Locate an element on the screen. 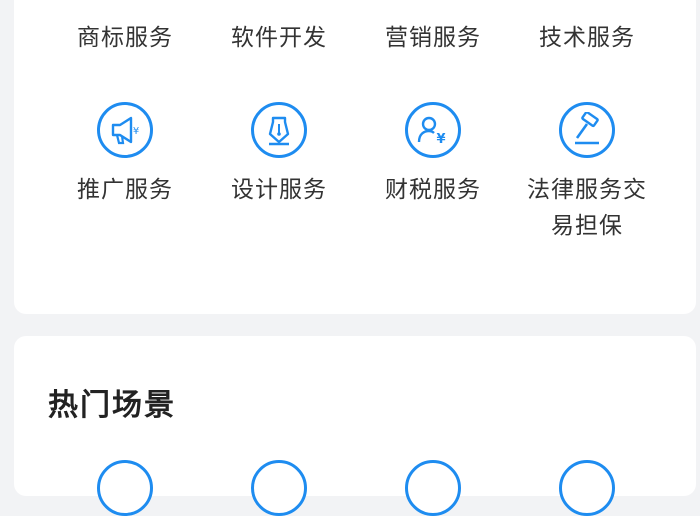 This screenshot has height=516, width=700. service-item-marketing: 营销服务 is located at coordinates (433, 38).